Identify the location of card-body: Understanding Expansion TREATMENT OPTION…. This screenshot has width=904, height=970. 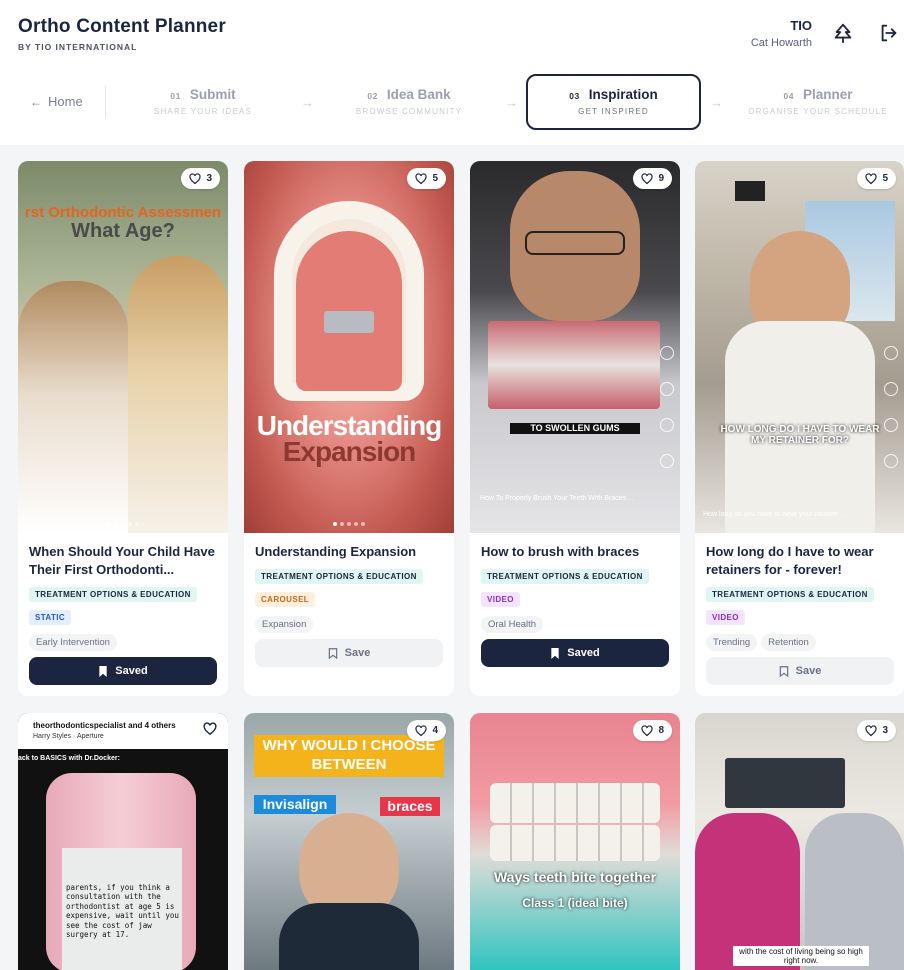
(350, 588).